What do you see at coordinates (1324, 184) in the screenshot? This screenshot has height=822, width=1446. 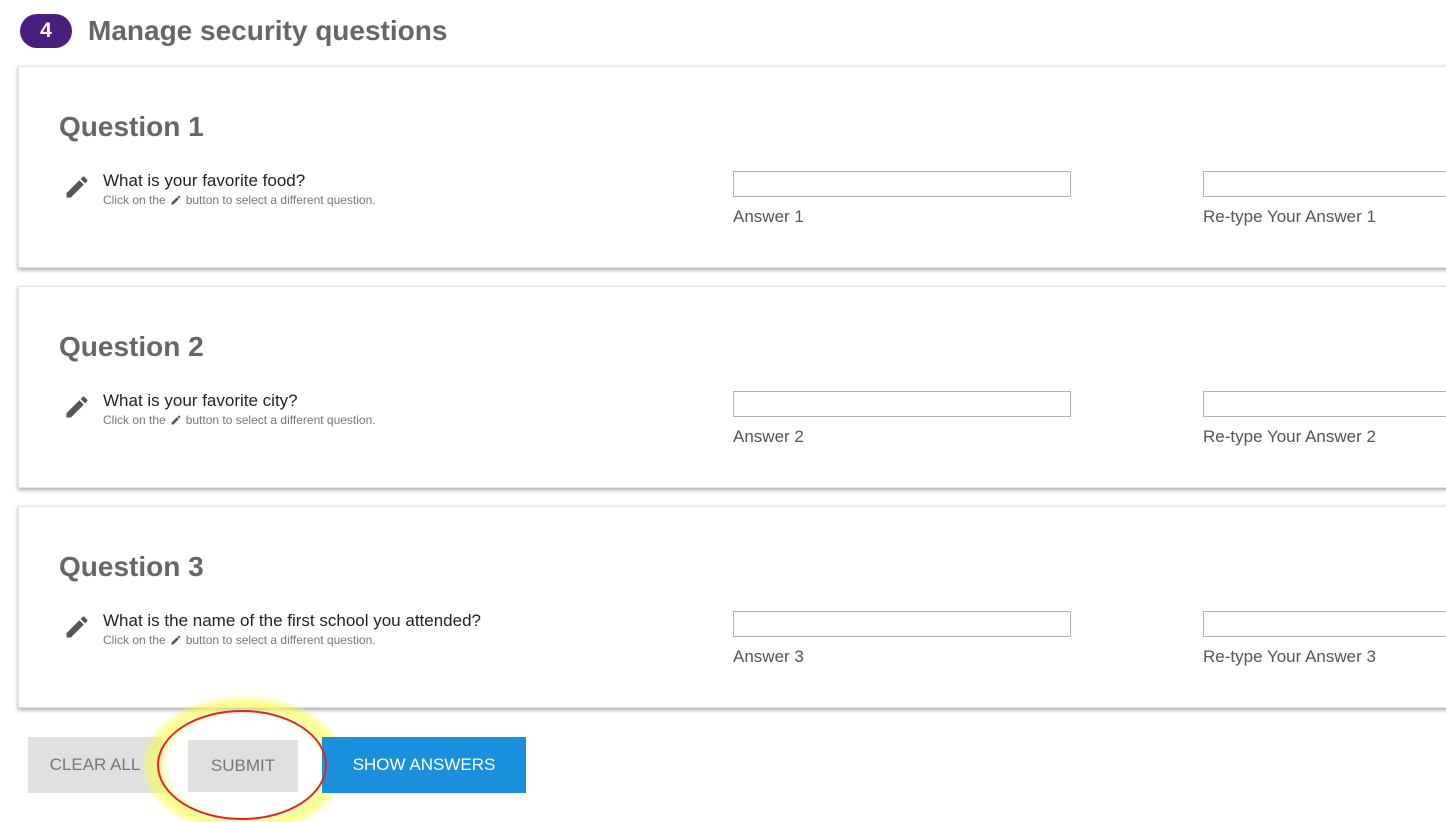 I see `retype-answer-1-input` at bounding box center [1324, 184].